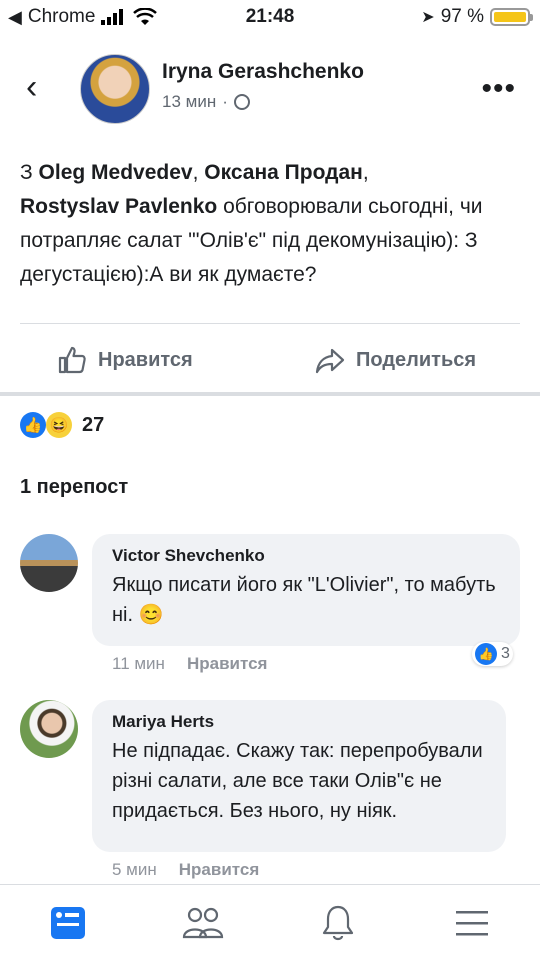 This screenshot has width=540, height=961. What do you see at coordinates (115, 89) in the screenshot?
I see `author-avatar` at bounding box center [115, 89].